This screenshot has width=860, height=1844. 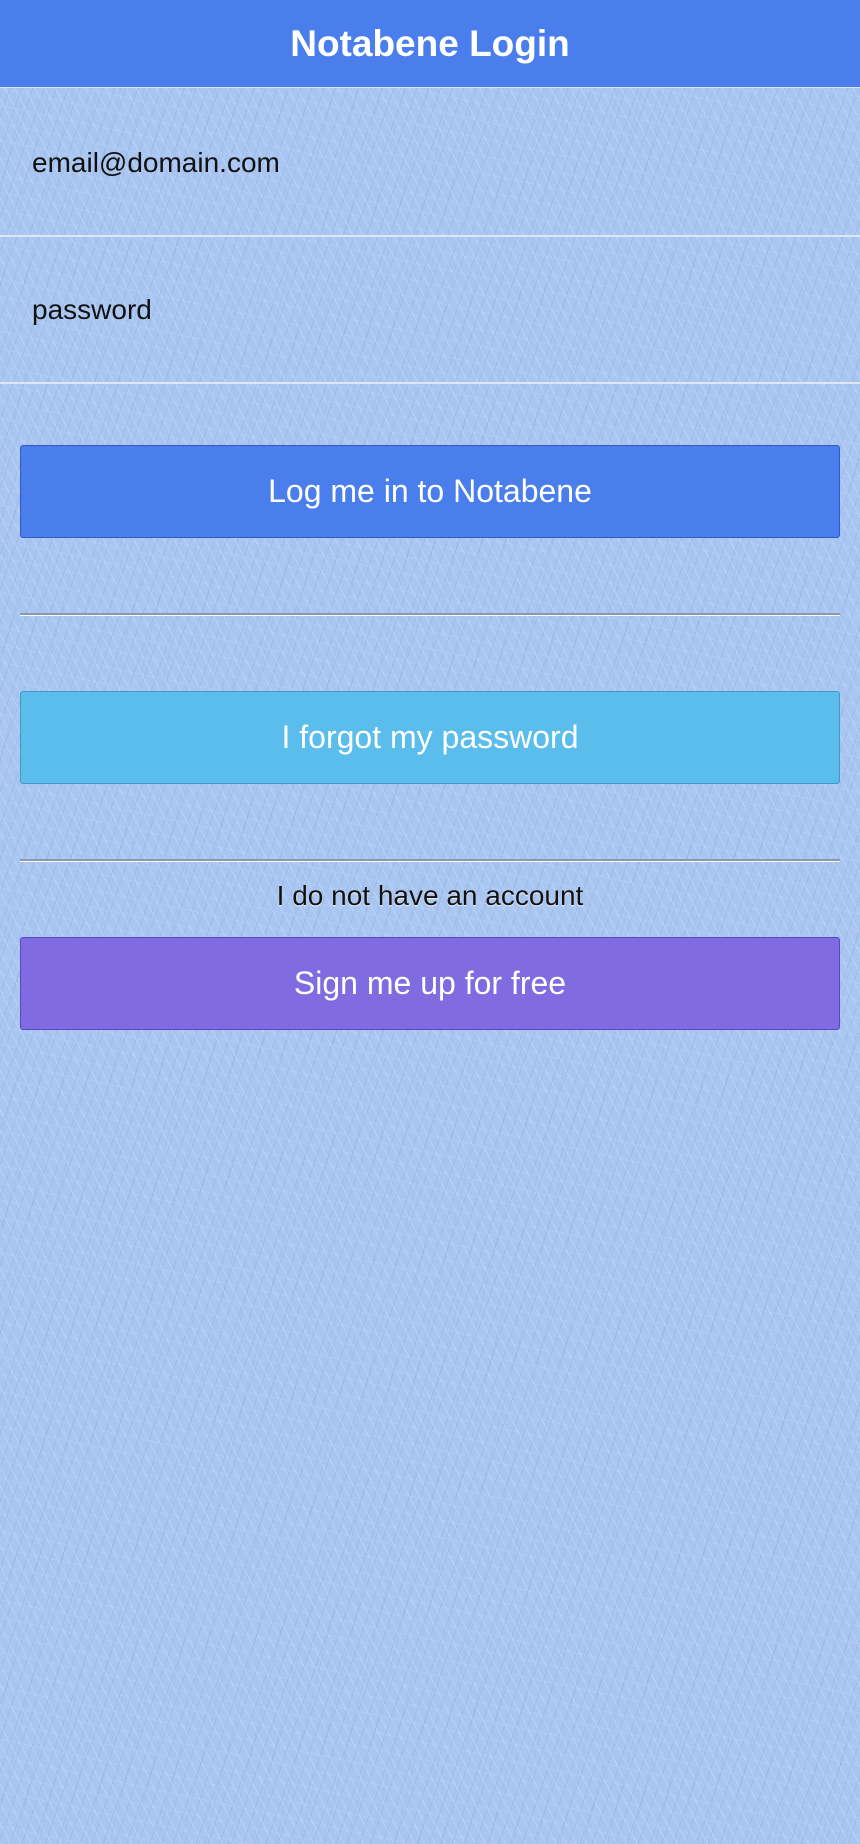 I want to click on password-field, so click(x=432, y=309).